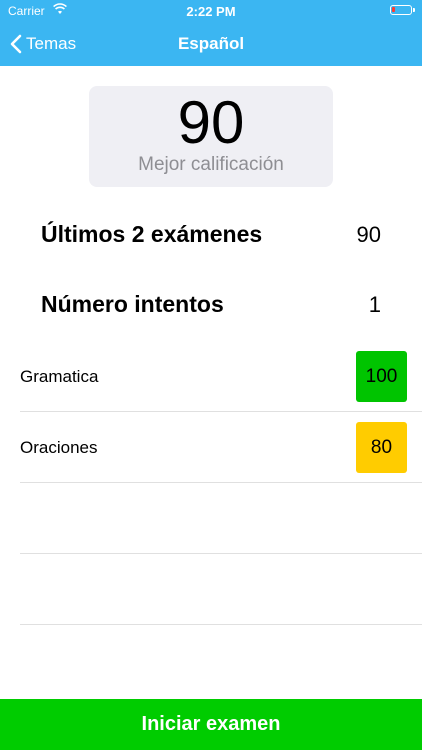 The image size is (422, 750). Describe the element at coordinates (381, 376) in the screenshot. I see `grade-badge: 100` at that location.